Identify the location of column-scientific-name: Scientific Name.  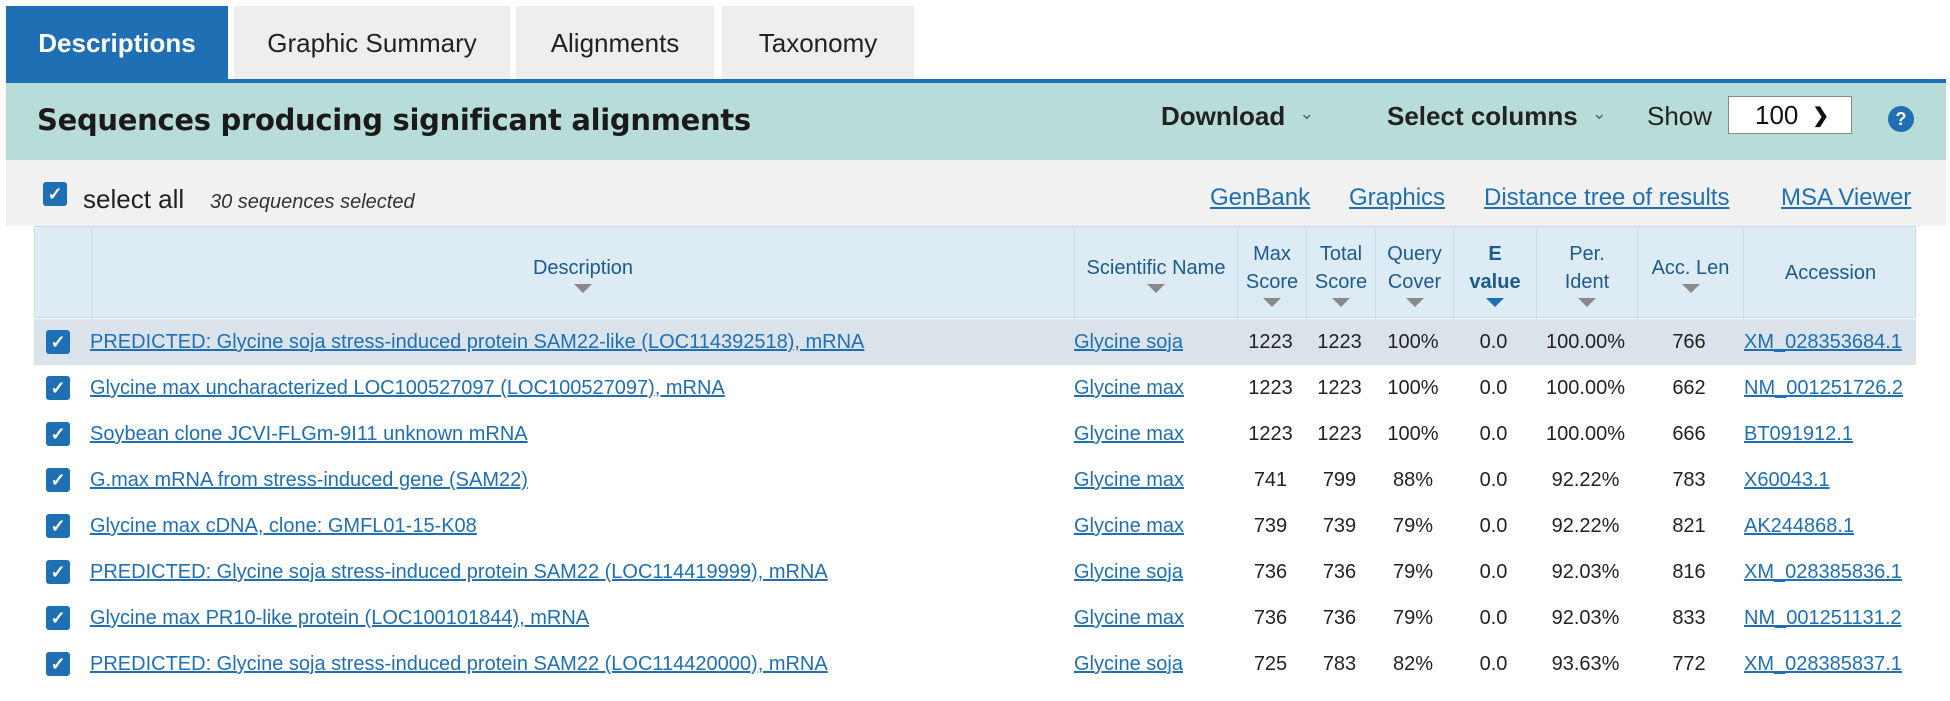
(1155, 273).